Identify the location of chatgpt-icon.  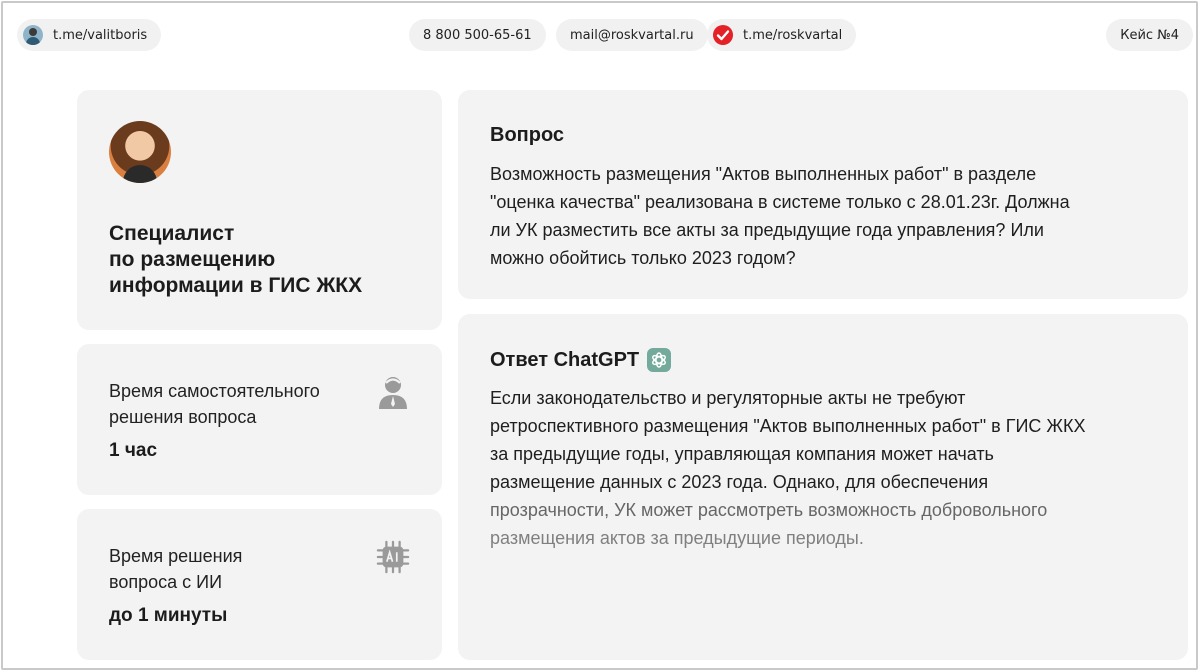
(659, 360).